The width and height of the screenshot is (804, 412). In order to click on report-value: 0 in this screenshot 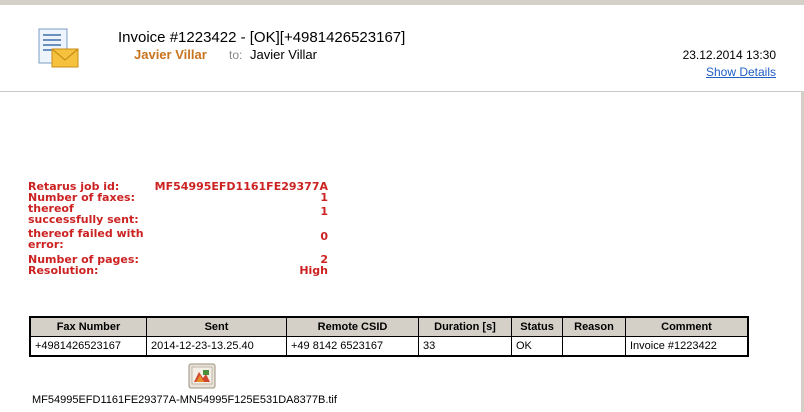, I will do `click(324, 236)`.